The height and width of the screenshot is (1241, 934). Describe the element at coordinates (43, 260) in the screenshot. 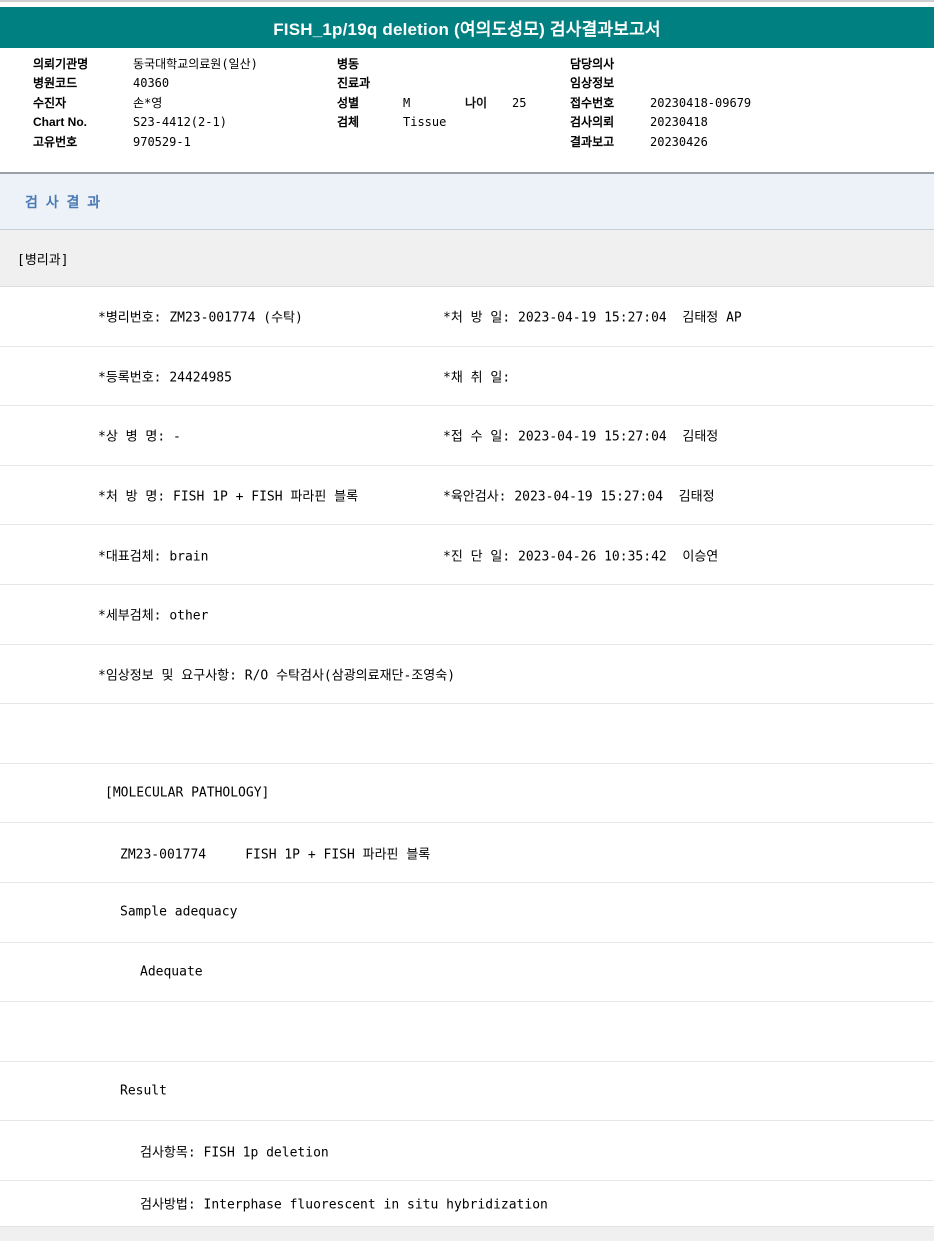

I see `department-label: [병리과]` at that location.